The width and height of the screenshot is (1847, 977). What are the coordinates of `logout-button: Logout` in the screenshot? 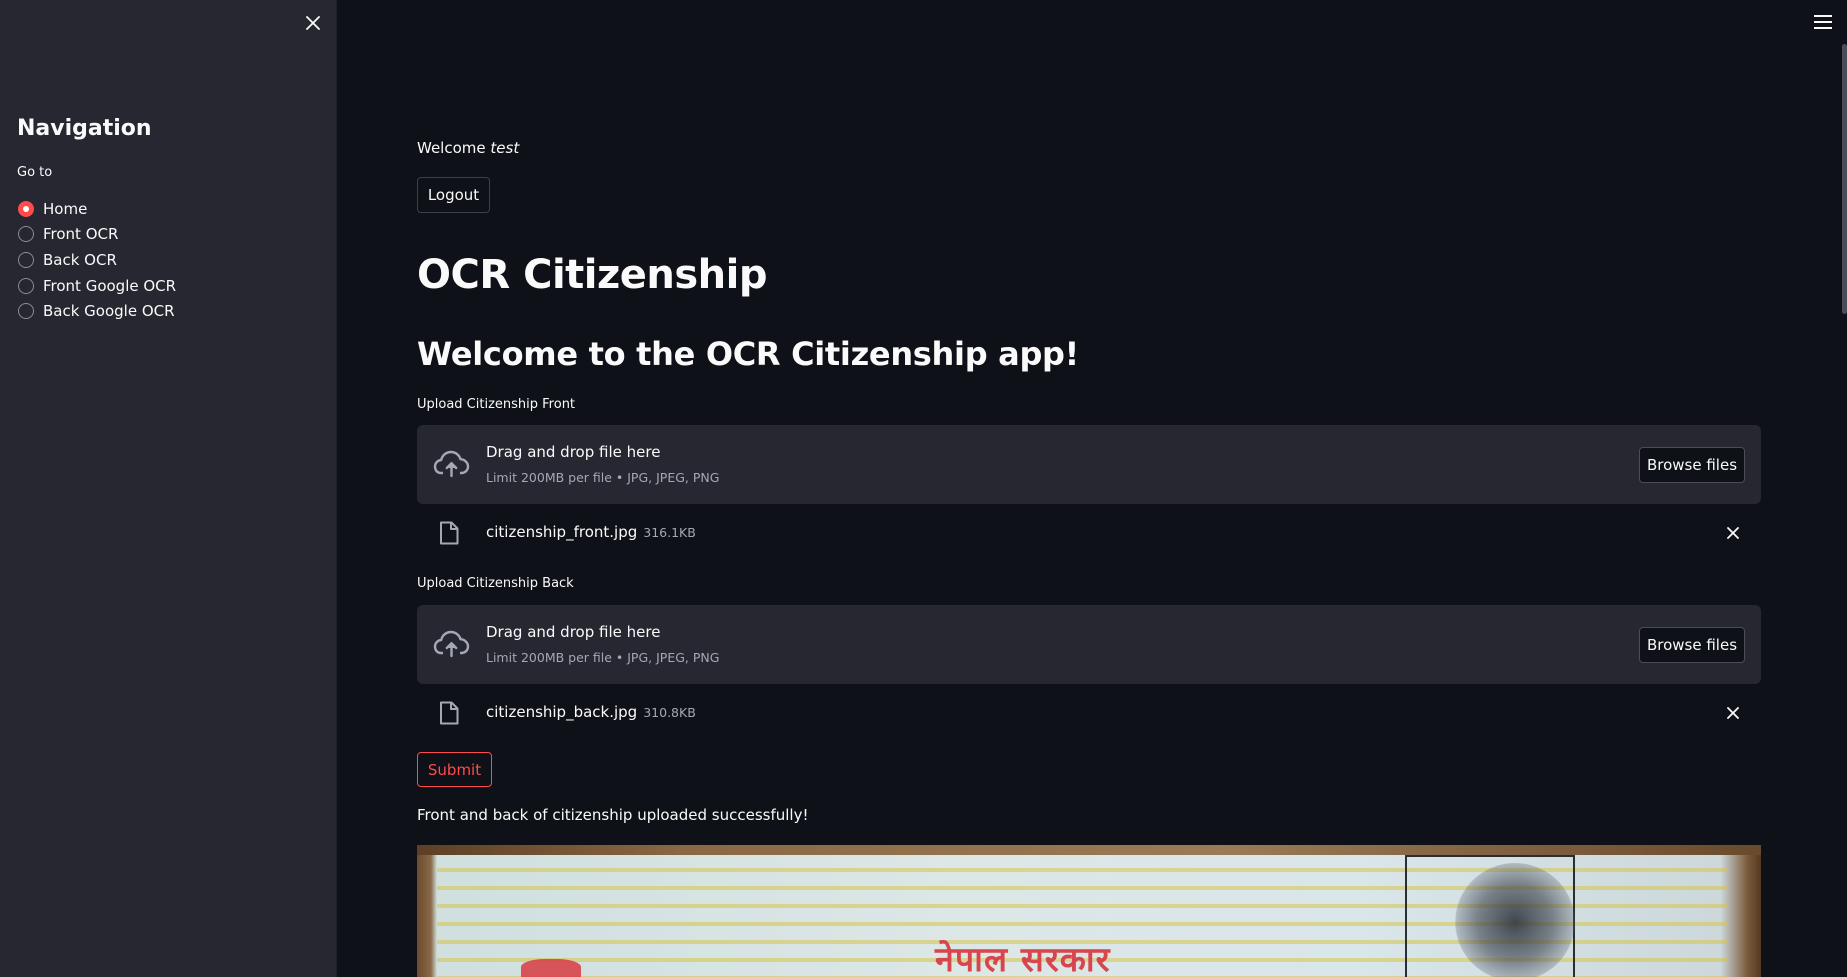 It's located at (453, 195).